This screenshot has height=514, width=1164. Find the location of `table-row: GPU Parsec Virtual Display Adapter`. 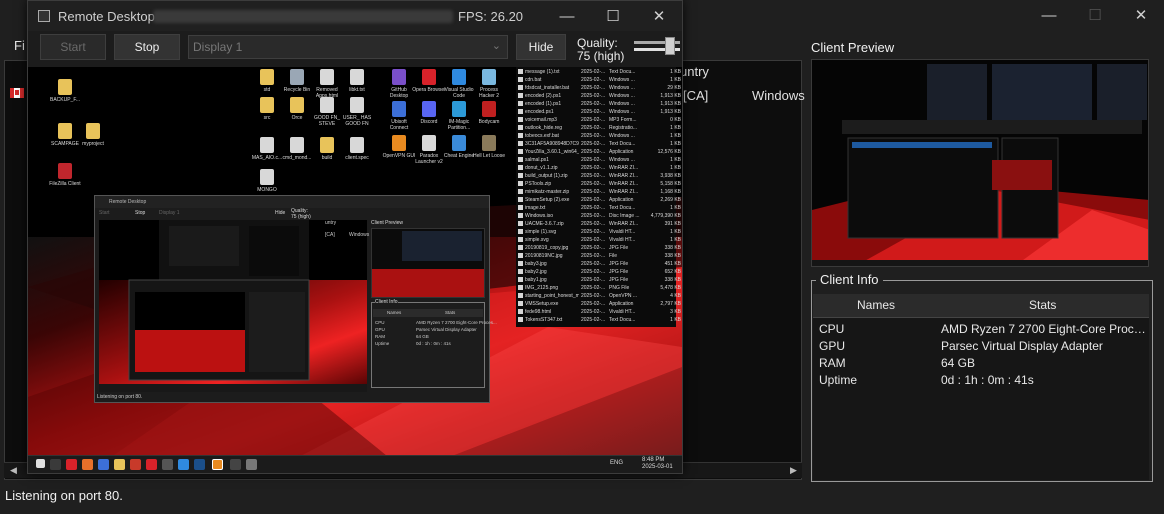

table-row: GPU Parsec Virtual Display Adapter is located at coordinates (981, 345).